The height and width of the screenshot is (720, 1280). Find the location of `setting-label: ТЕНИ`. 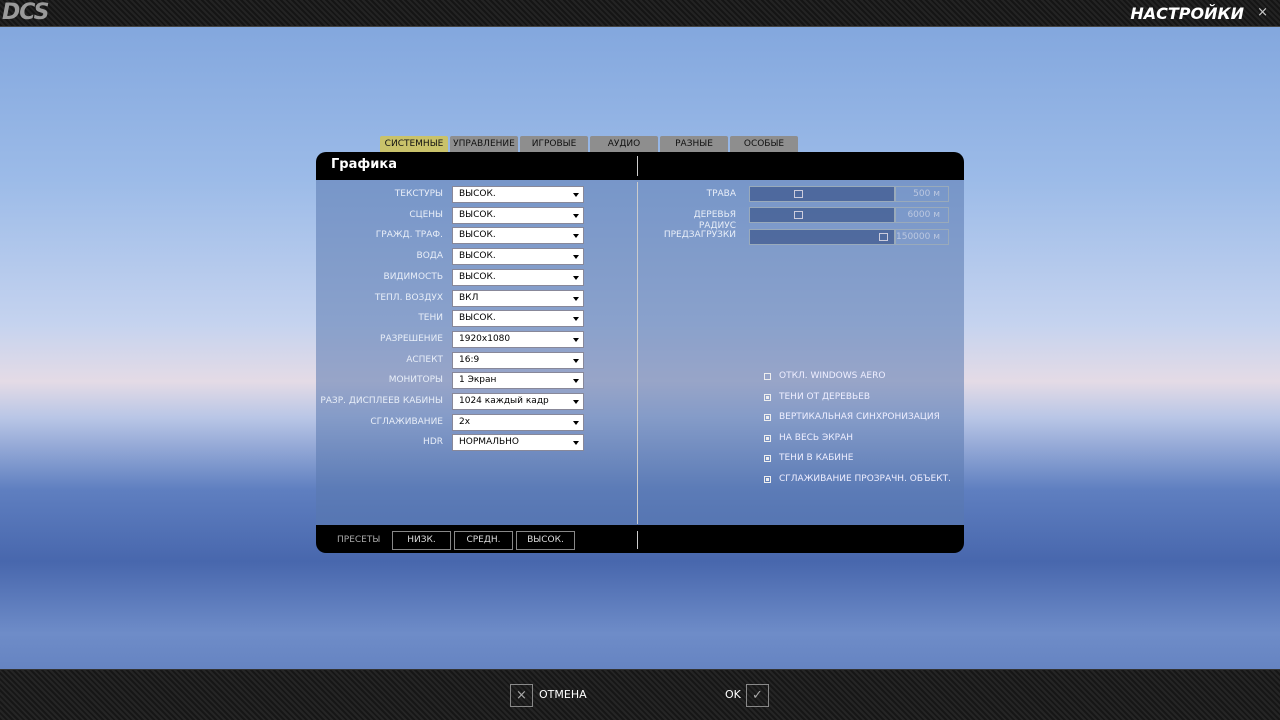

setting-label: ТЕНИ is located at coordinates (430, 318).